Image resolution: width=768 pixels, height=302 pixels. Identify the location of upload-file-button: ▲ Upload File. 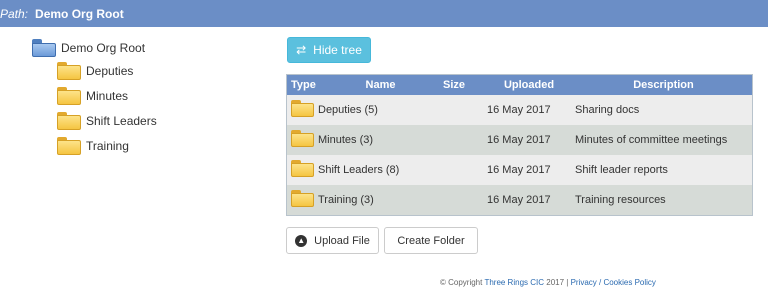
(332, 240).